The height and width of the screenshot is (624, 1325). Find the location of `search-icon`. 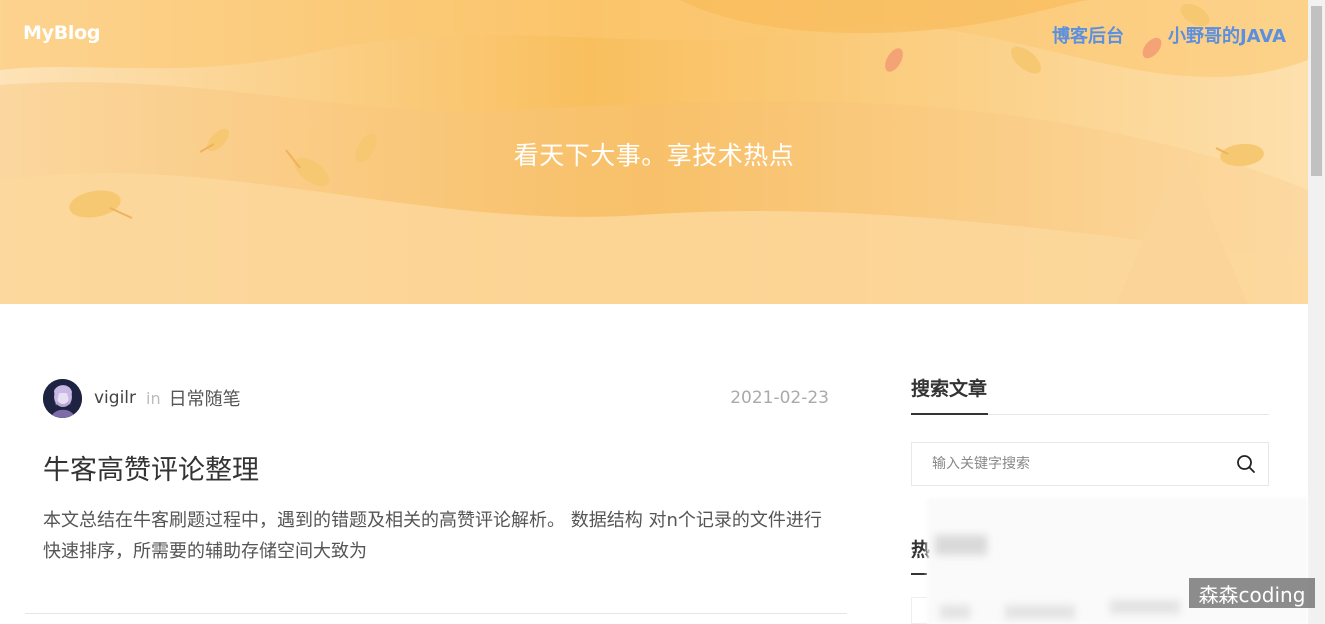

search-icon is located at coordinates (1246, 464).